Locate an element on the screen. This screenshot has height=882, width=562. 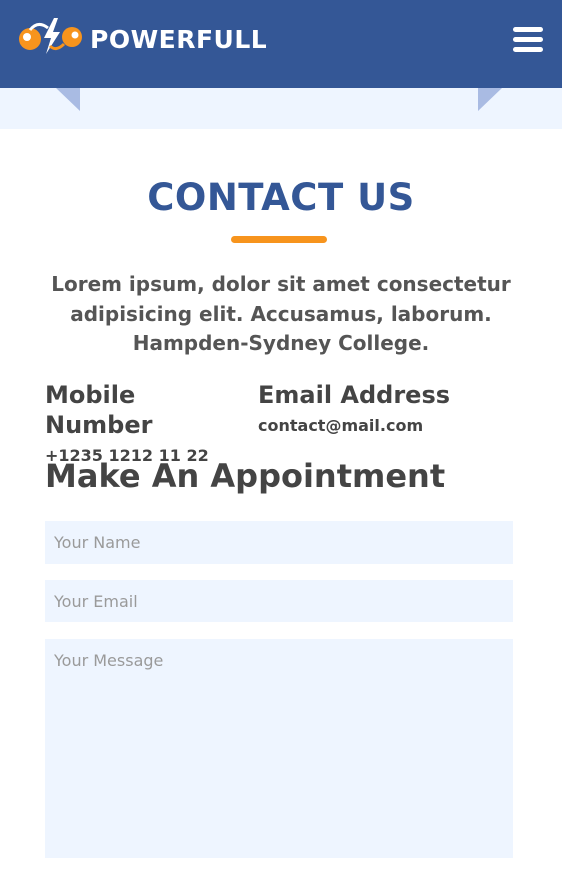
site-header: POWERFULL is located at coordinates (281, 44).